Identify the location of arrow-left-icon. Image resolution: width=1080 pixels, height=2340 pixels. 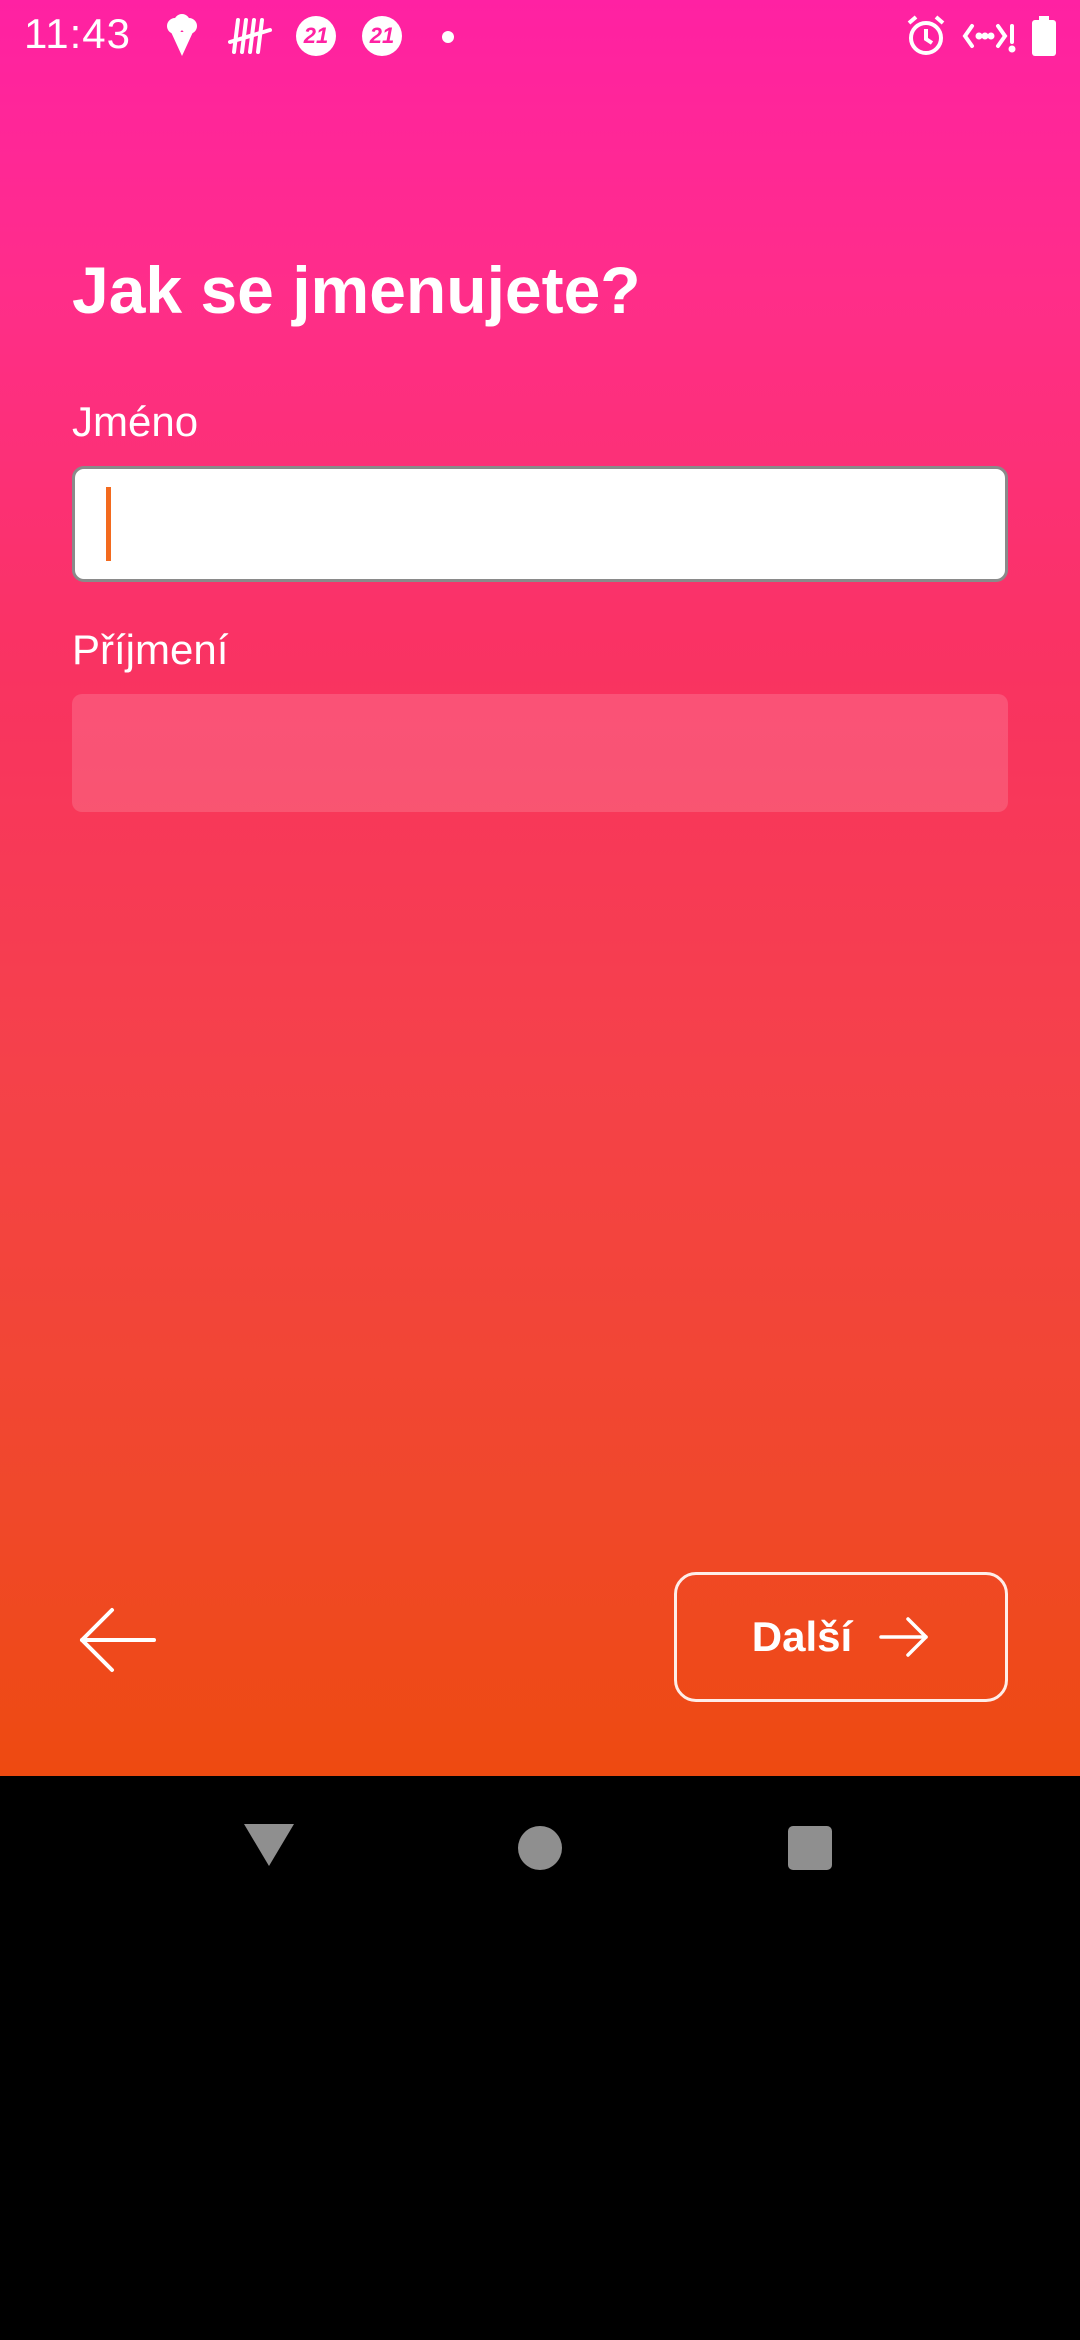
(118, 1640).